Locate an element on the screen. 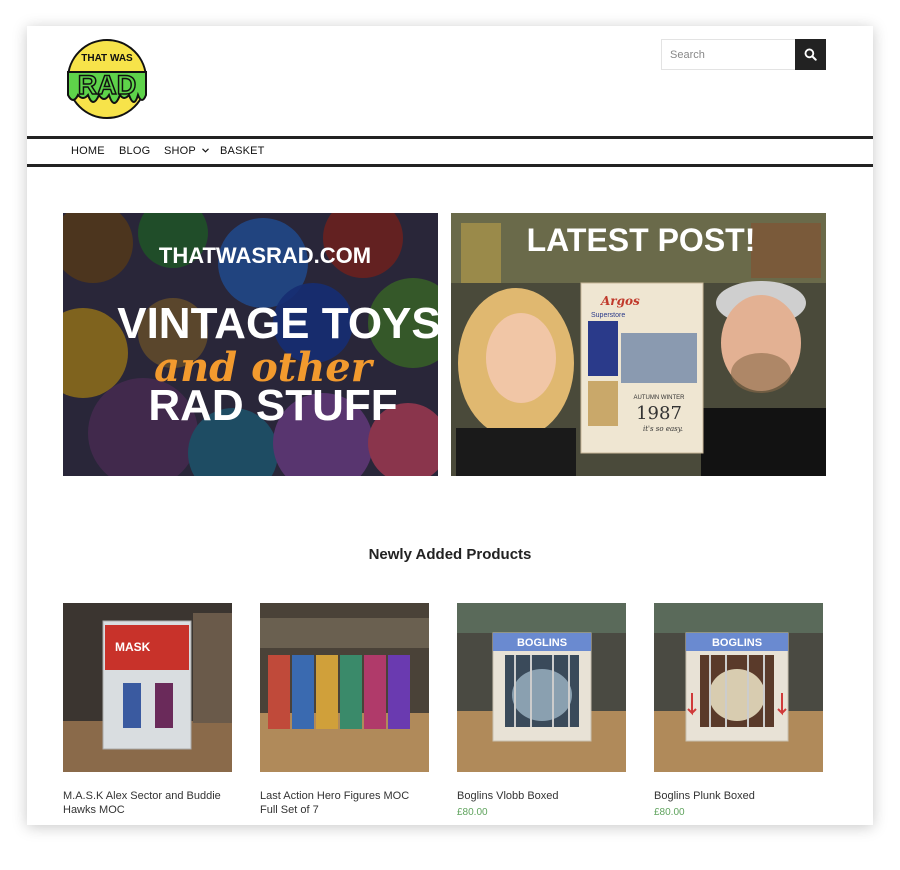  logo-top-text: THAT WAS is located at coordinates (107, 58).